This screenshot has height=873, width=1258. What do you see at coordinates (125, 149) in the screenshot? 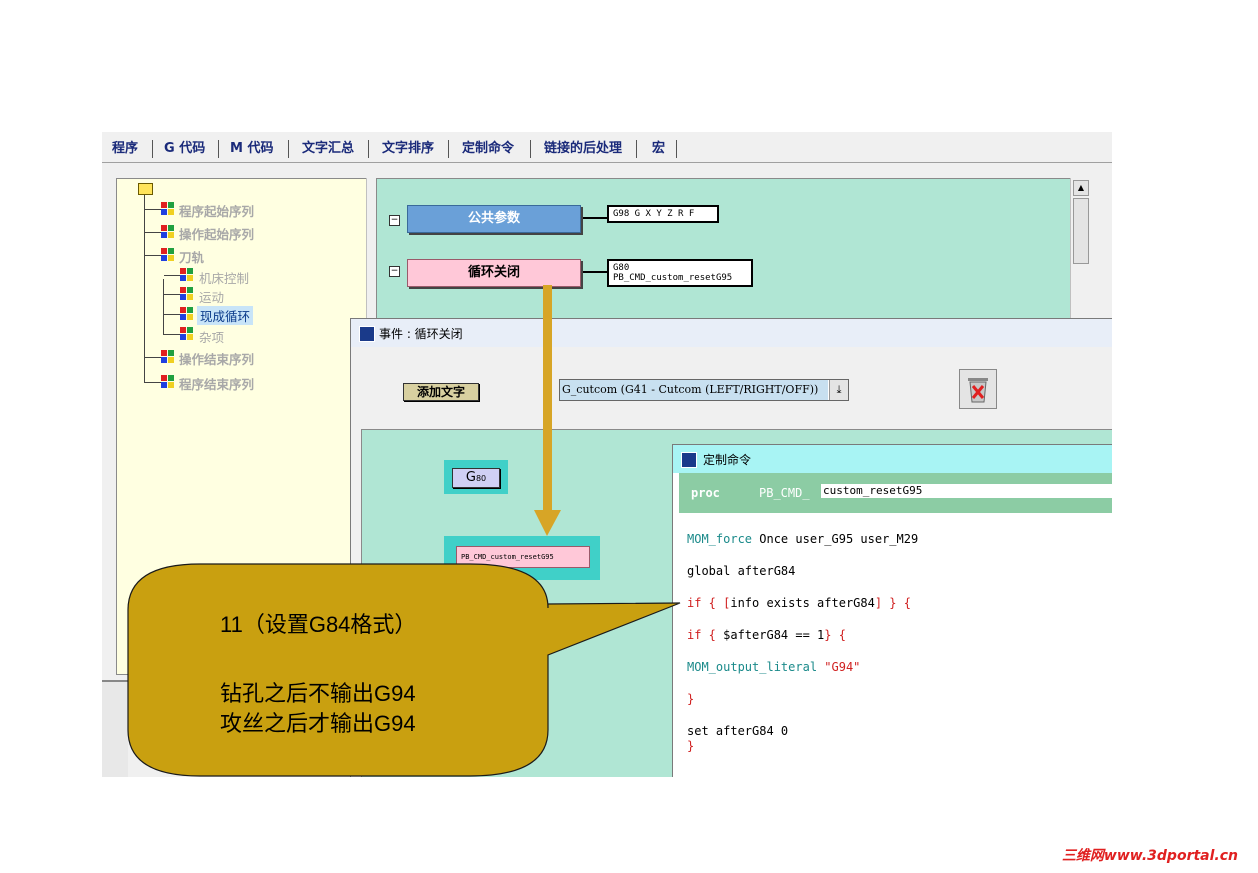
I see `tab-program: 程序` at bounding box center [125, 149].